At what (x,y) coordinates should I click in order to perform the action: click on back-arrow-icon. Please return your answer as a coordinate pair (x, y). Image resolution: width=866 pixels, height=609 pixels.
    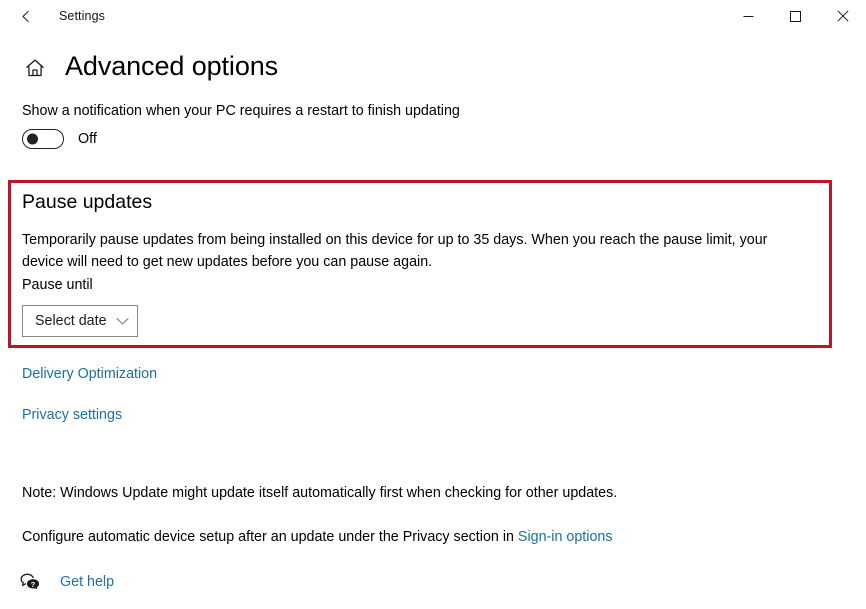
    Looking at the image, I should click on (25, 16).